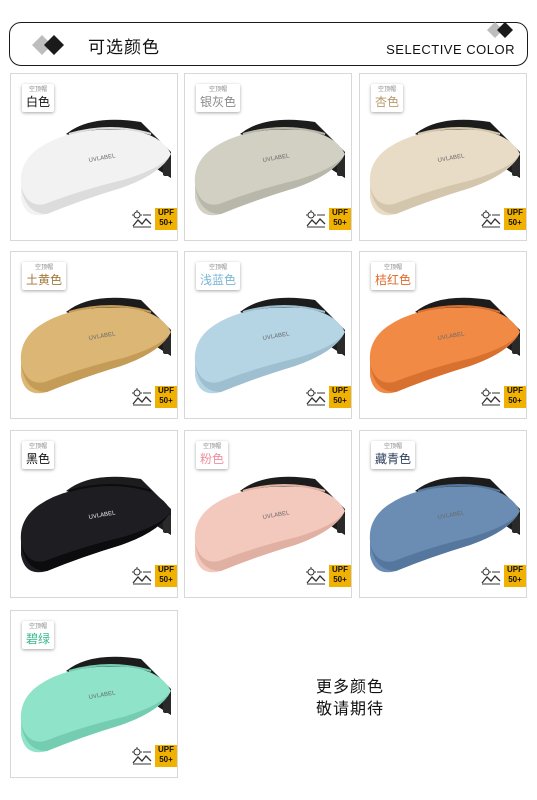 This screenshot has height=800, width=537. I want to click on color-tag: 空顶帽 土黄色, so click(44, 276).